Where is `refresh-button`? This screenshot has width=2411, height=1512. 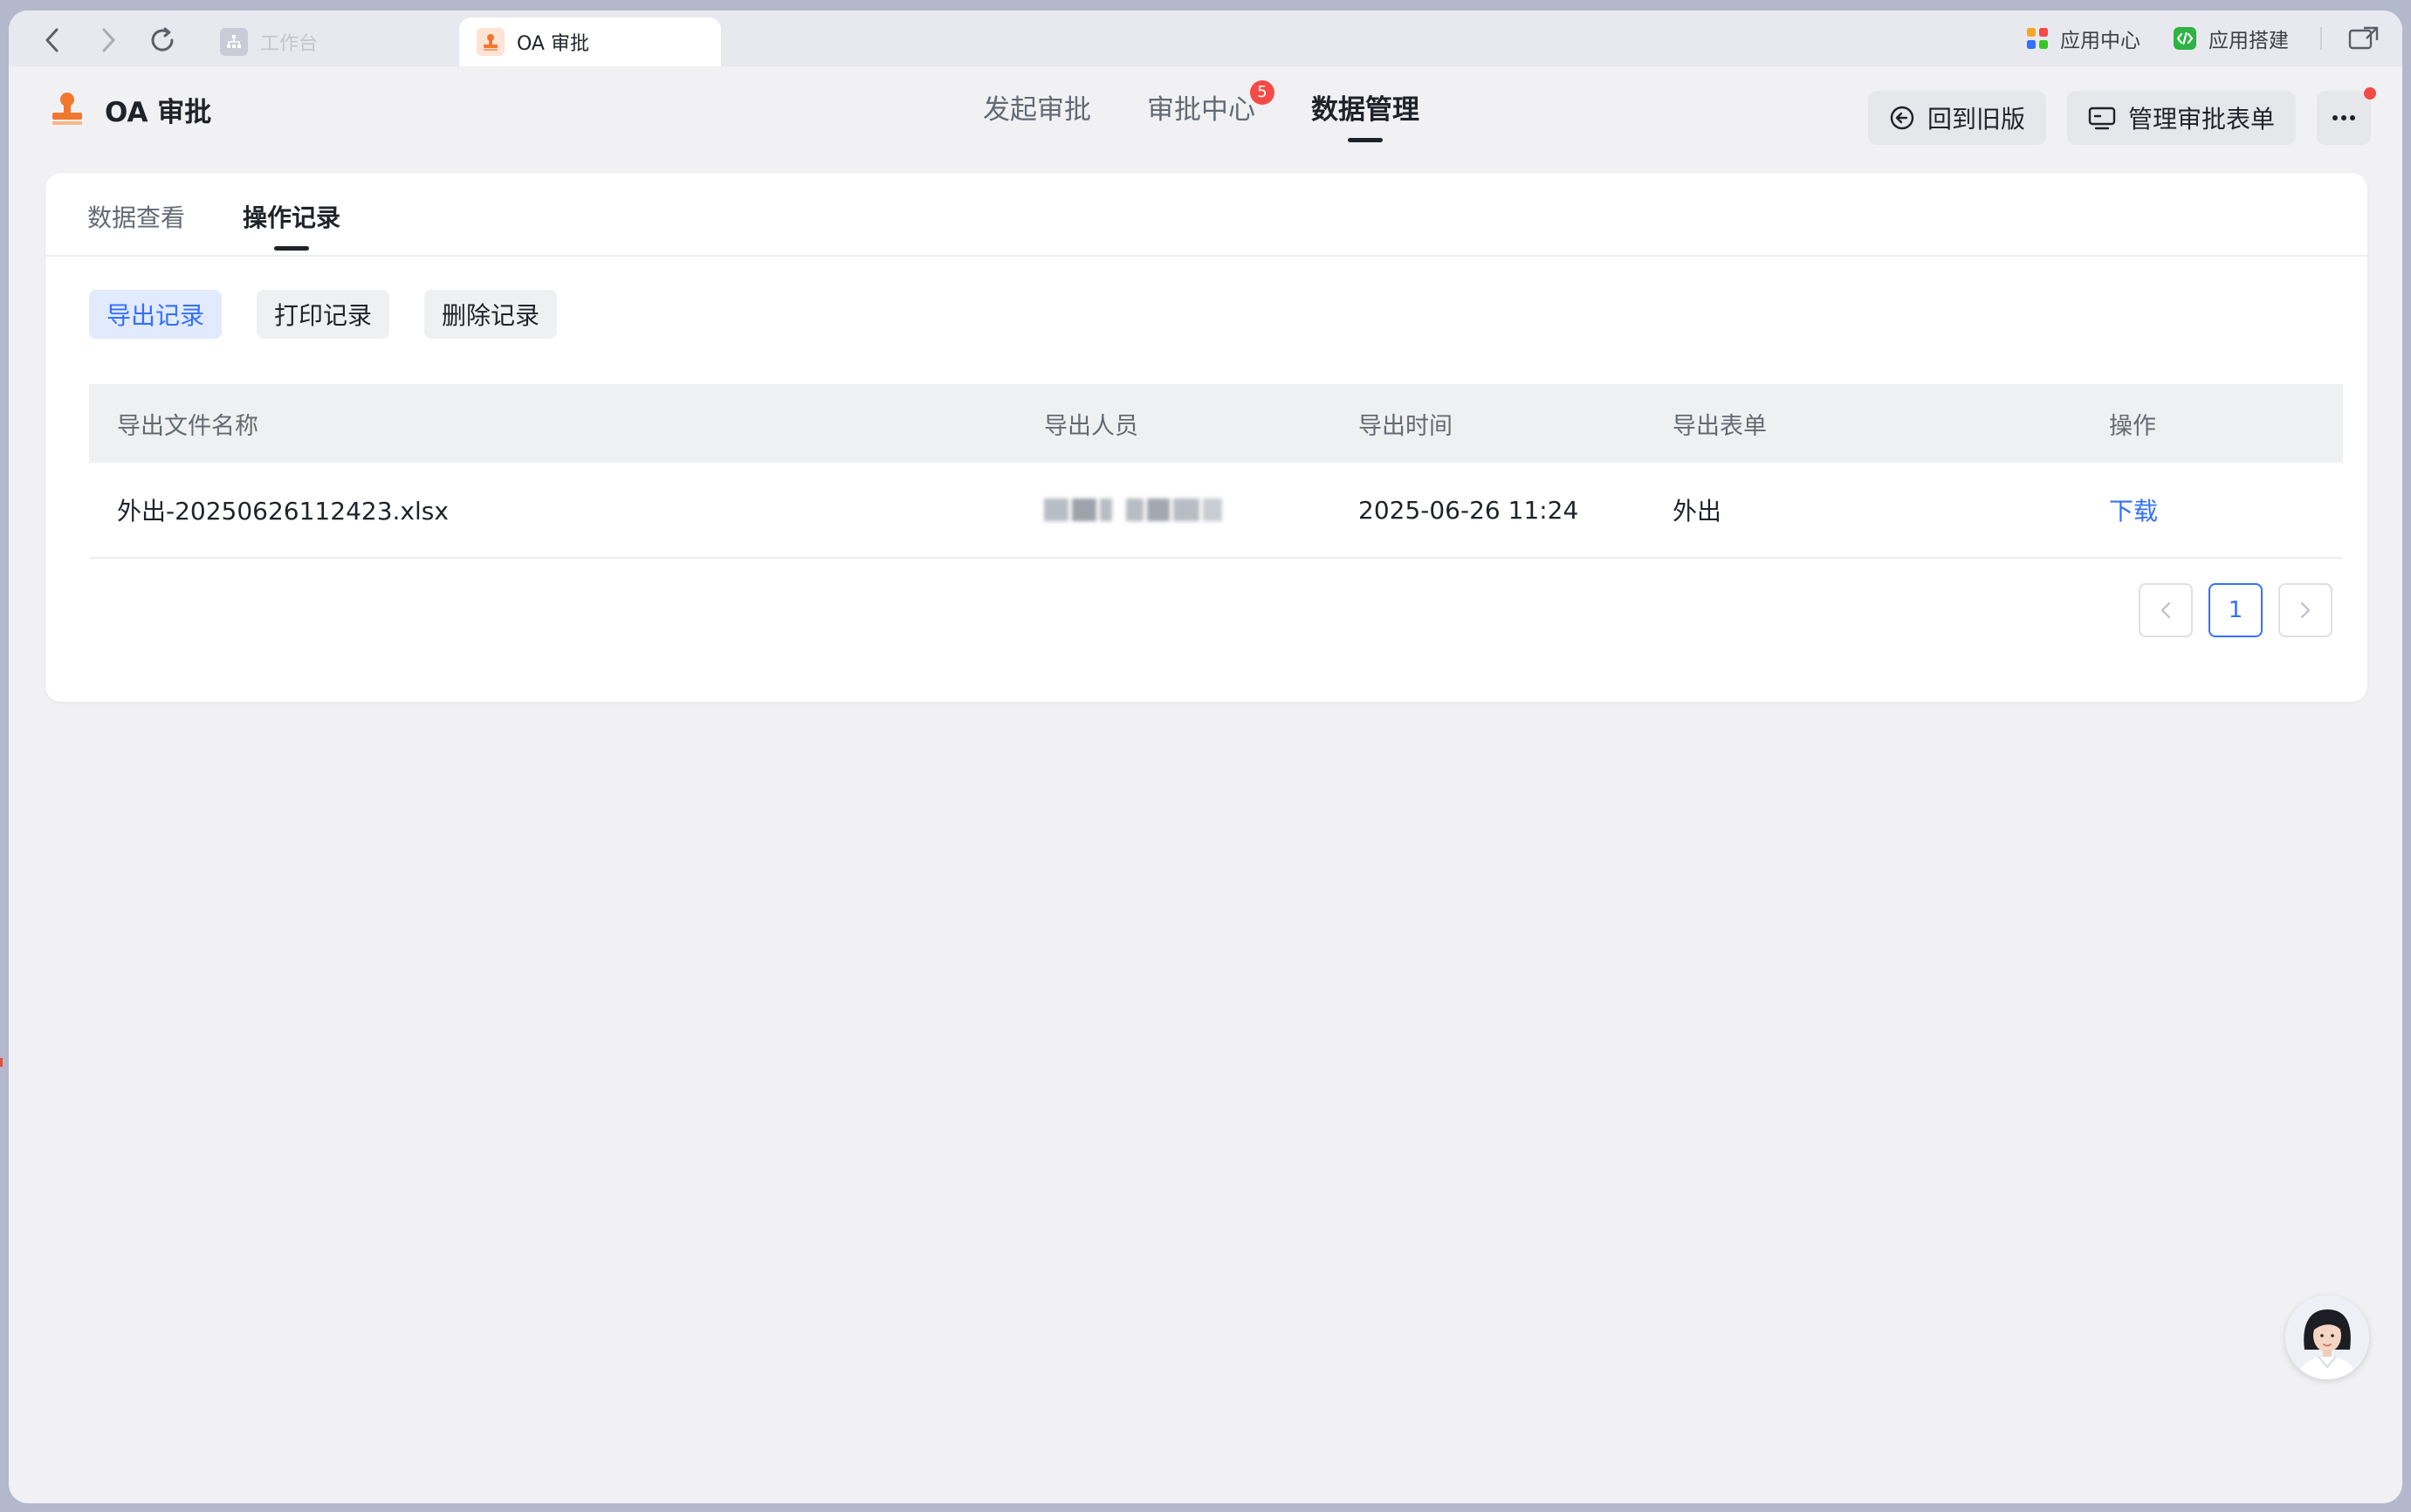 refresh-button is located at coordinates (162, 40).